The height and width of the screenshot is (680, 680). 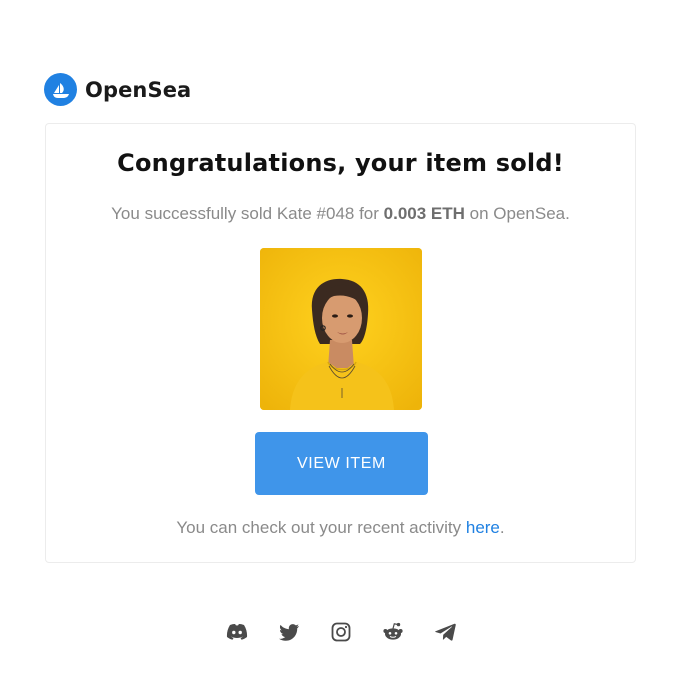 What do you see at coordinates (424, 213) in the screenshot?
I see `sale-amount: 0.003 ETH` at bounding box center [424, 213].